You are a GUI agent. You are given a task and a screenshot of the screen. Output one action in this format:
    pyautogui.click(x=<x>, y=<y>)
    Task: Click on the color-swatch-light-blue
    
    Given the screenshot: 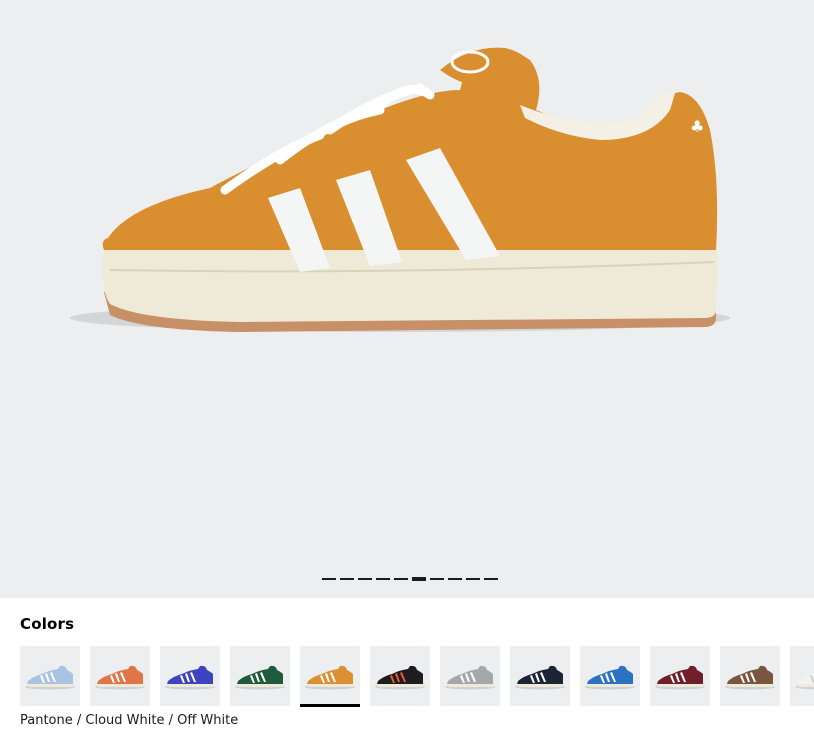 What is the action you would take?
    pyautogui.click(x=50, y=676)
    